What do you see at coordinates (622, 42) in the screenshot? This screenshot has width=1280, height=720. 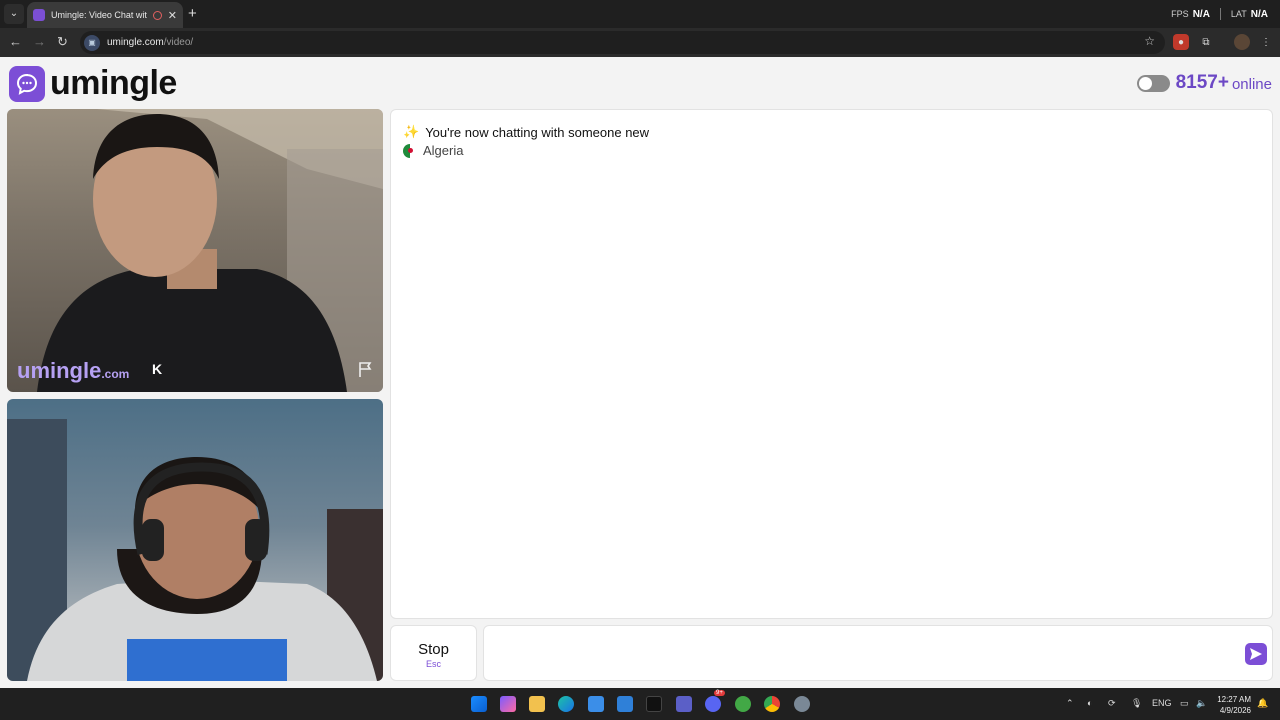 I see `address-bar: ▣ umingle.com/video/ ☆` at bounding box center [622, 42].